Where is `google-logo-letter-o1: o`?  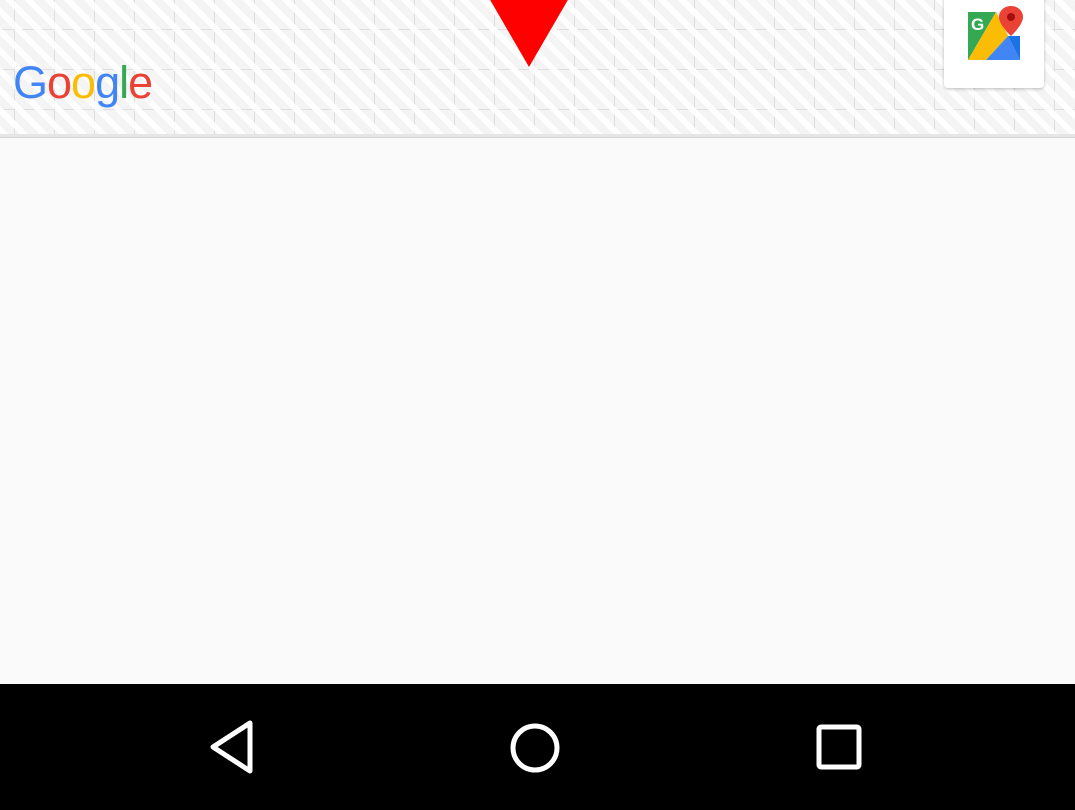 google-logo-letter-o1: o is located at coordinates (59, 82).